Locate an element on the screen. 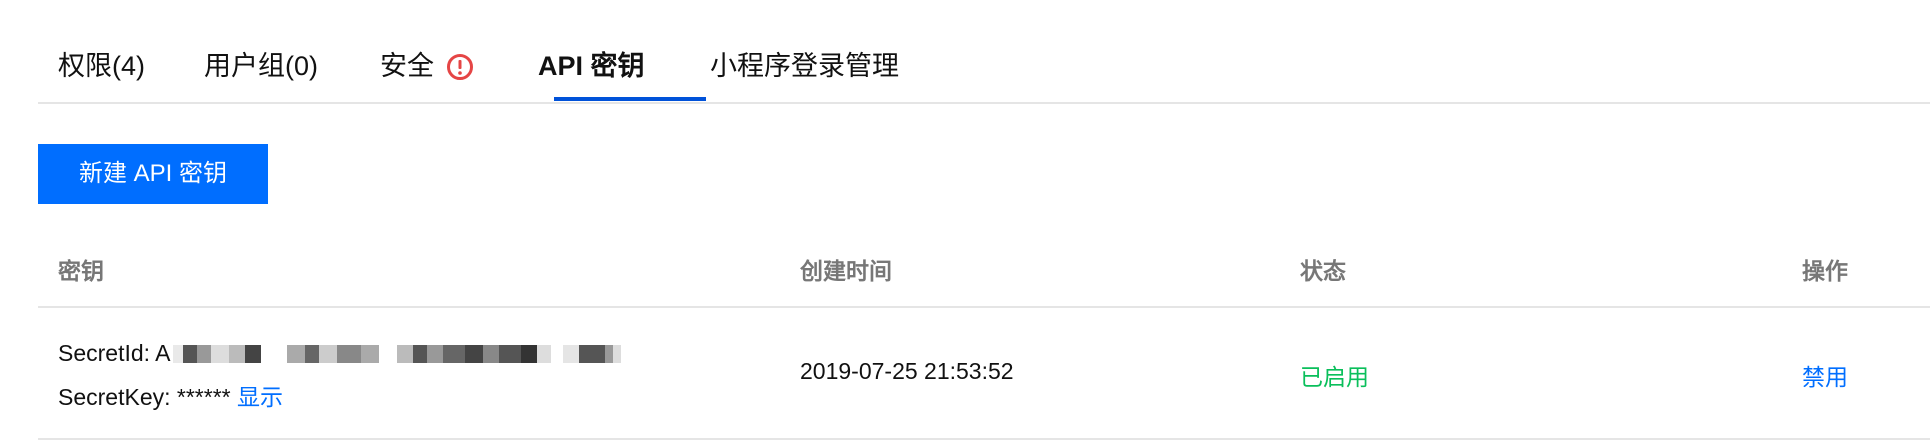 The height and width of the screenshot is (444, 1930). tab-permissions-label: 权限(4) is located at coordinates (101, 66).